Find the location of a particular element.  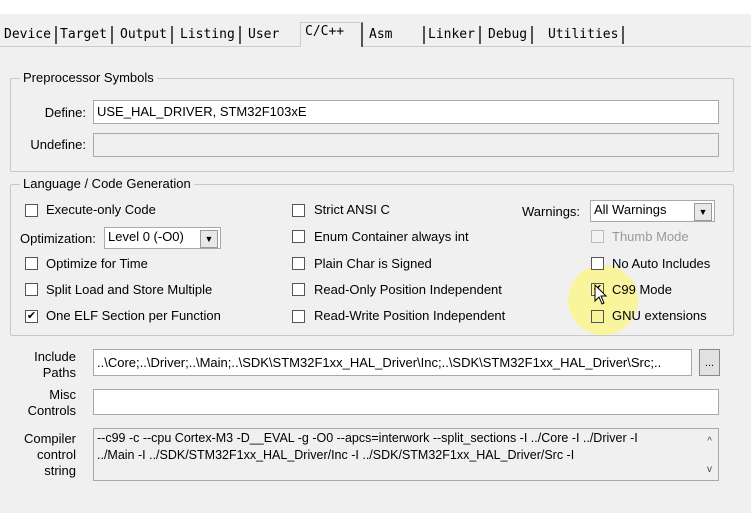

plain-char-checkbox is located at coordinates (298, 263).